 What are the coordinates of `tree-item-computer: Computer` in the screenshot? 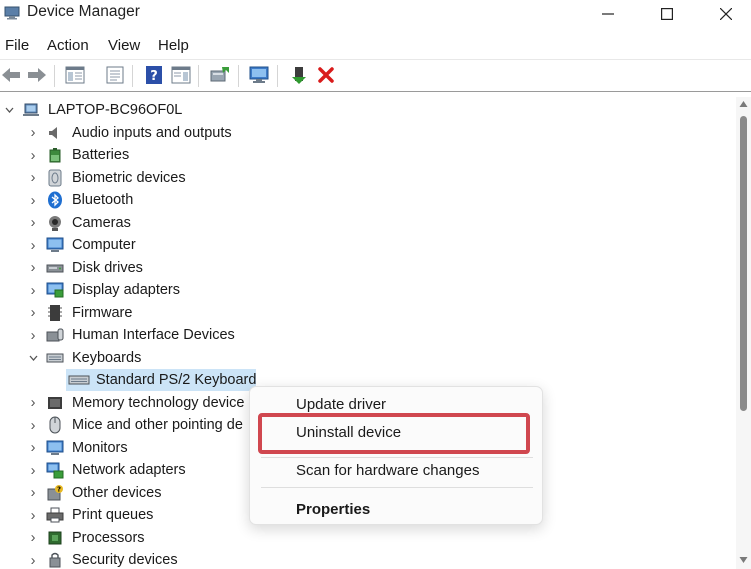 It's located at (104, 245).